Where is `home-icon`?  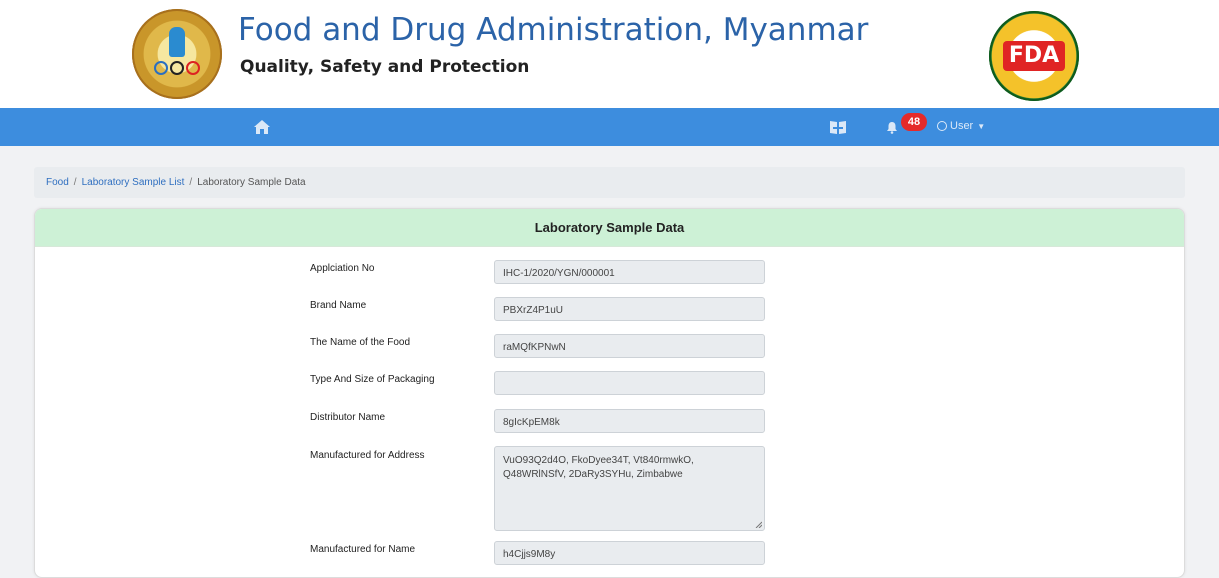 home-icon is located at coordinates (262, 127).